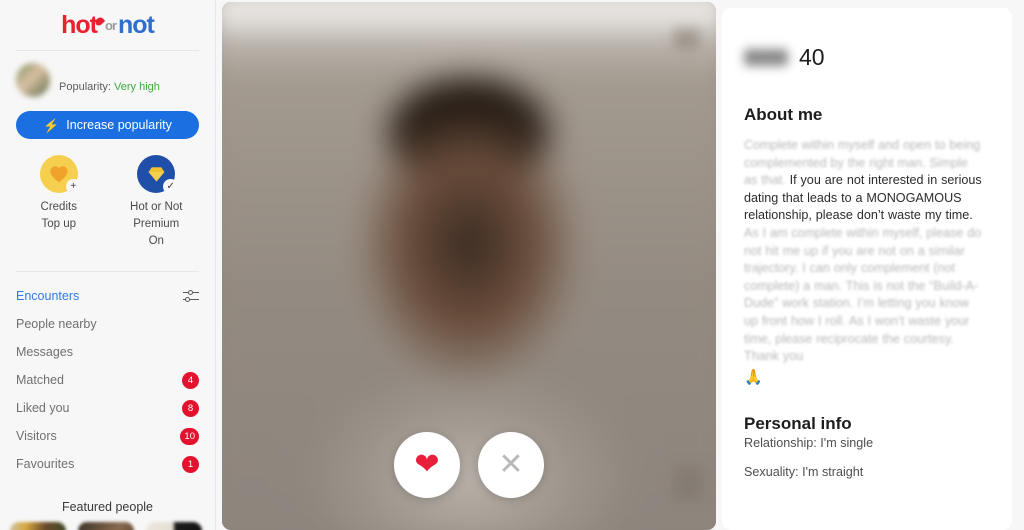 The height and width of the screenshot is (530, 1024). Describe the element at coordinates (864, 57) in the screenshot. I see `profile-identity: 40` at that location.